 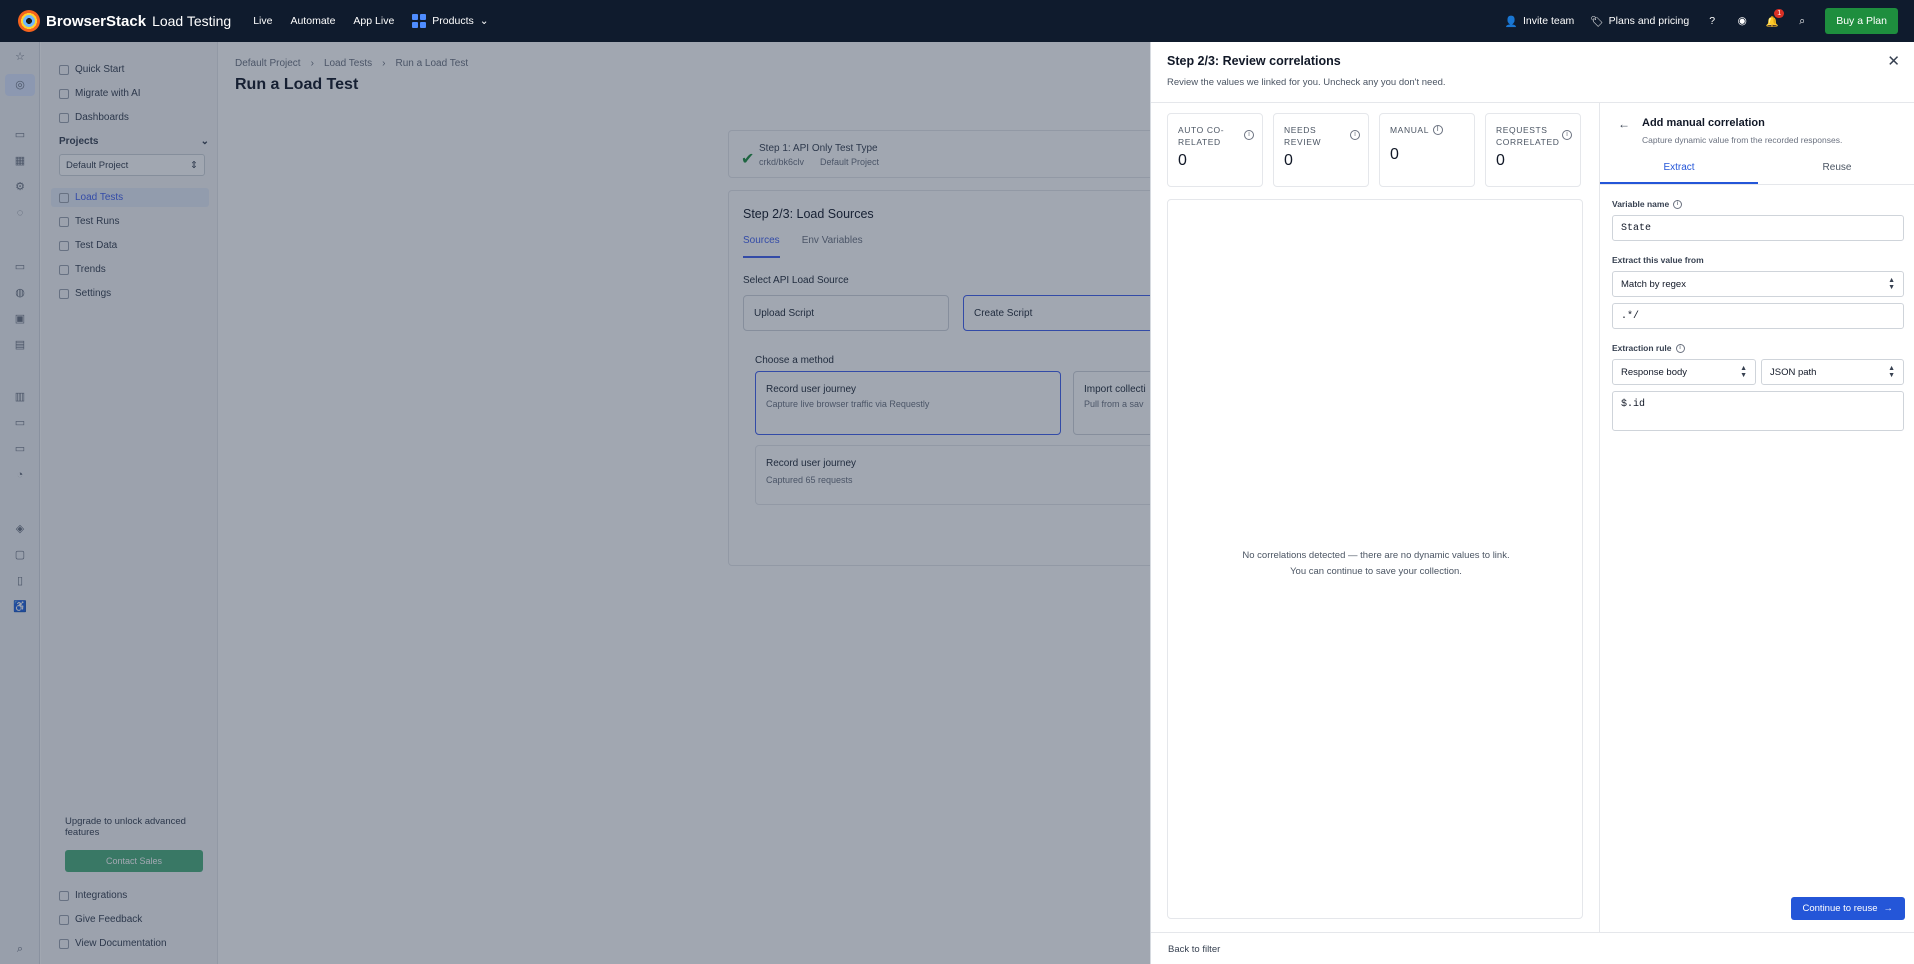 What do you see at coordinates (1893, 61) in the screenshot?
I see `close-icon: ✕` at bounding box center [1893, 61].